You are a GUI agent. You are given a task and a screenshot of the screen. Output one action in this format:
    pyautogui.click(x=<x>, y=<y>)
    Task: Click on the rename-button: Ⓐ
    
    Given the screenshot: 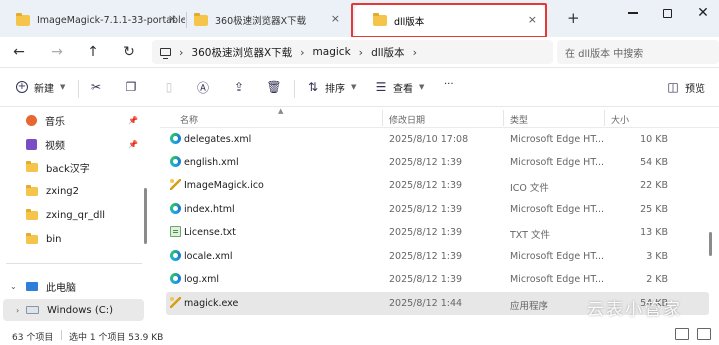 What is the action you would take?
    pyautogui.click(x=203, y=87)
    